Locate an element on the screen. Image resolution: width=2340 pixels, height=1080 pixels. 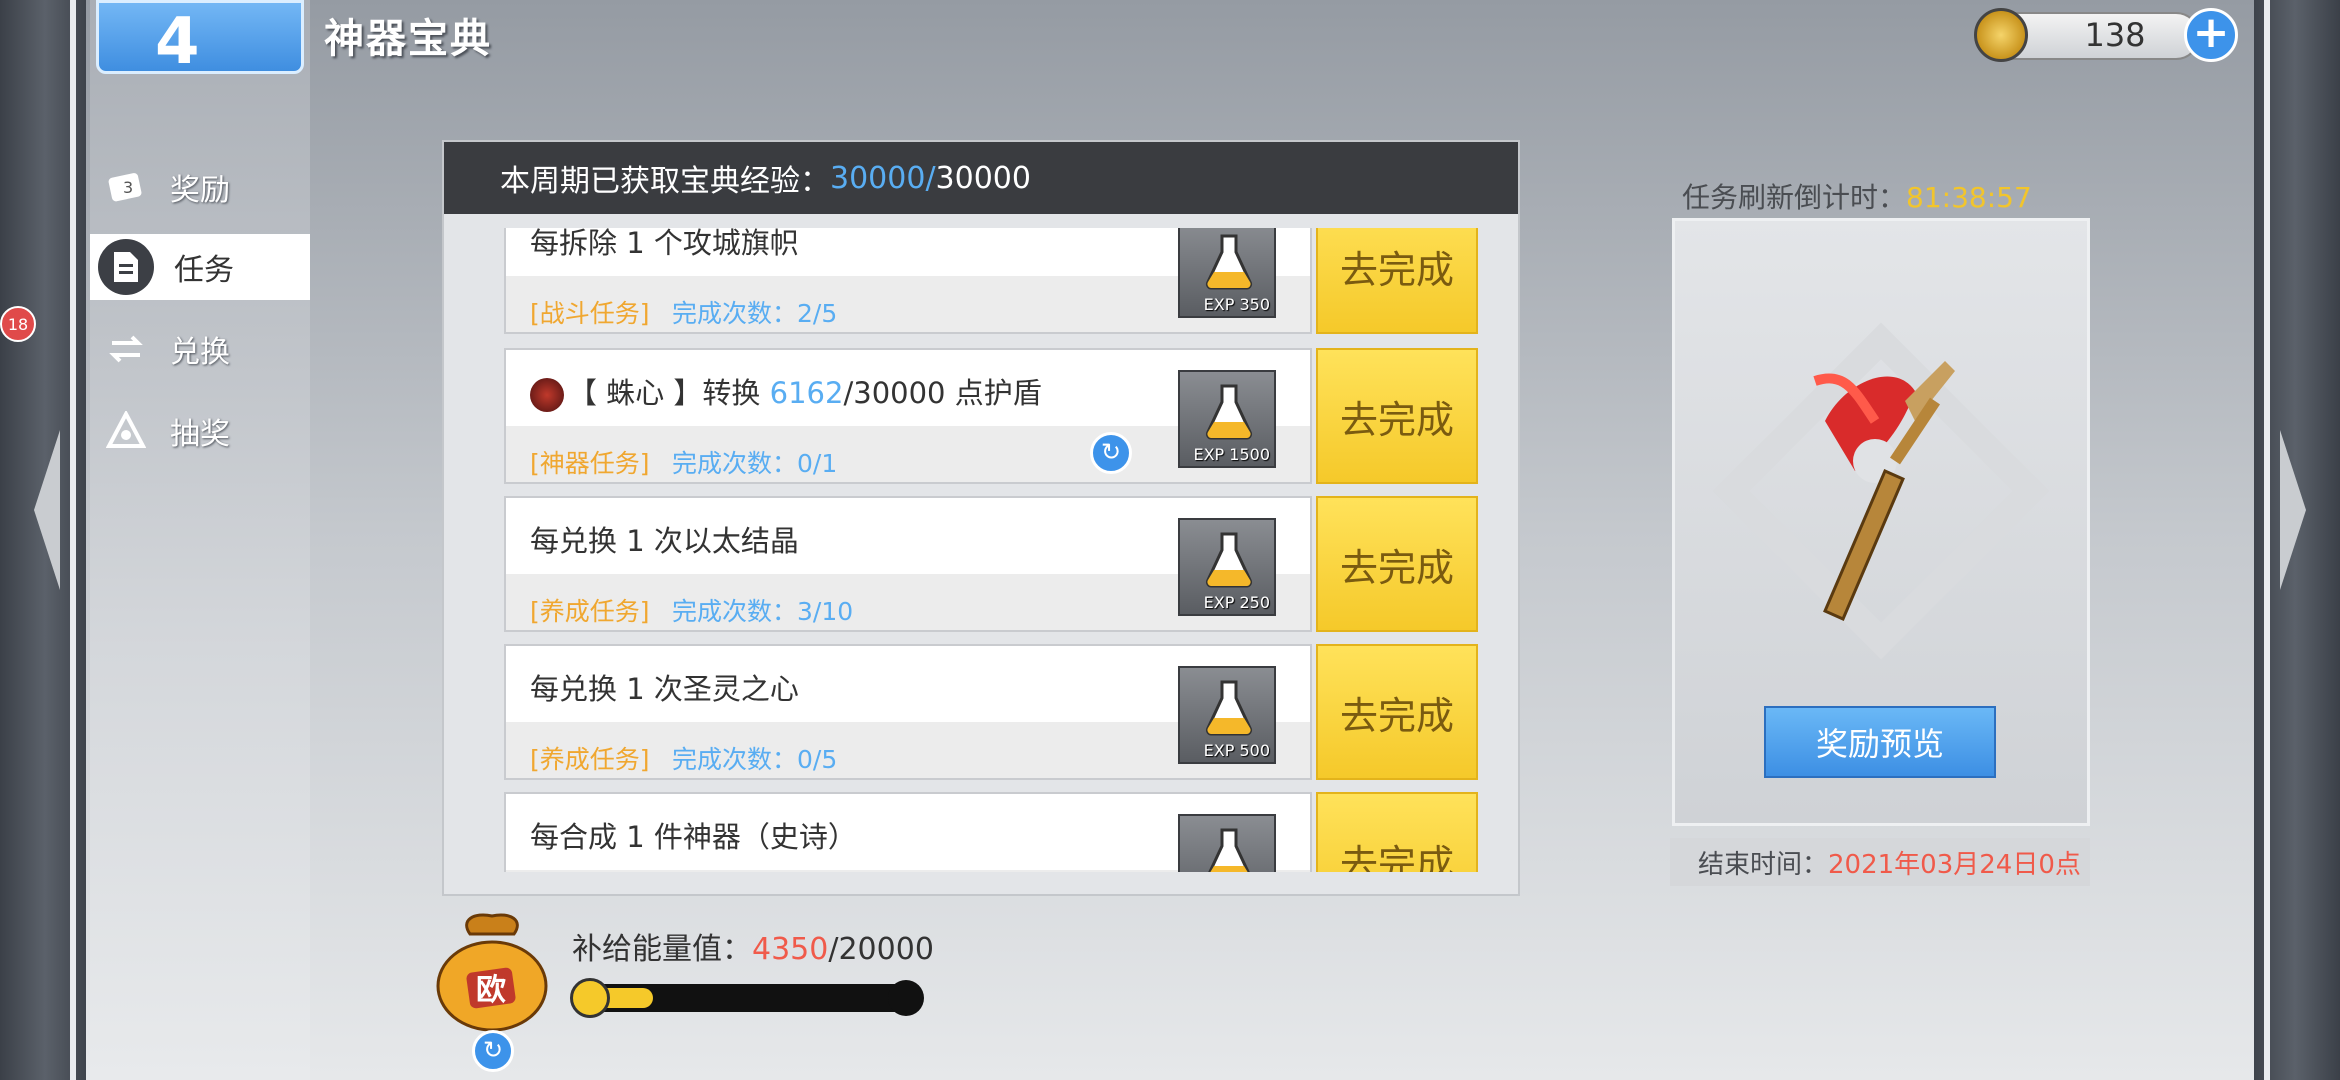
book-icon: 3 is located at coordinates (126, 187).